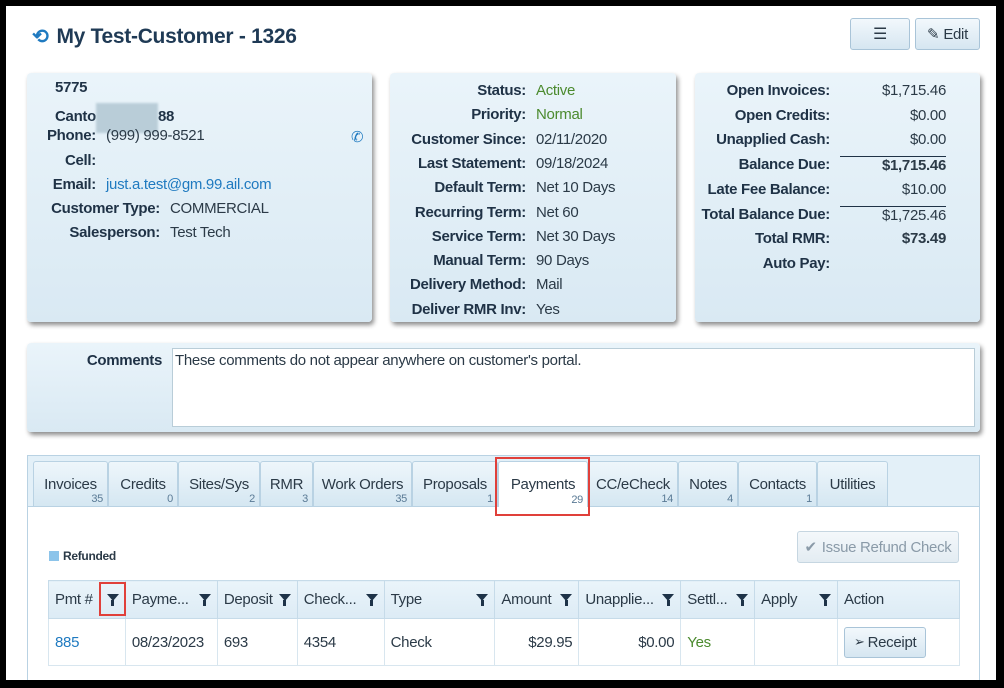 This screenshot has height=688, width=1004. Describe the element at coordinates (779, 599) in the screenshot. I see `column-header-label: Apply` at that location.